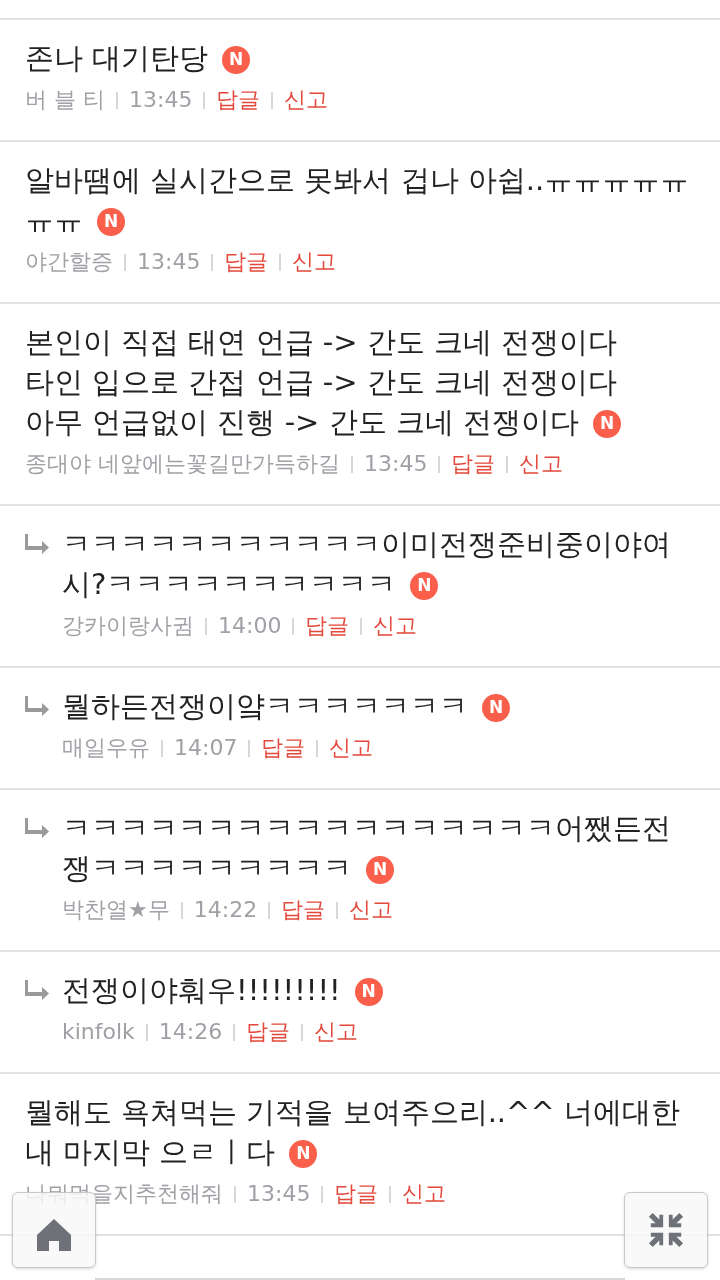 The image size is (720, 1280). Describe the element at coordinates (360, 382) in the screenshot. I see `comment-text: 본인이 직접 태연 언급 -> 간도 크네 전쟁이다 타인 입으로 간접 언급 -> 간도 크네 전쟁이다 아무 언급없이 진행 -> 간도 크네 전쟁이다 N` at that location.